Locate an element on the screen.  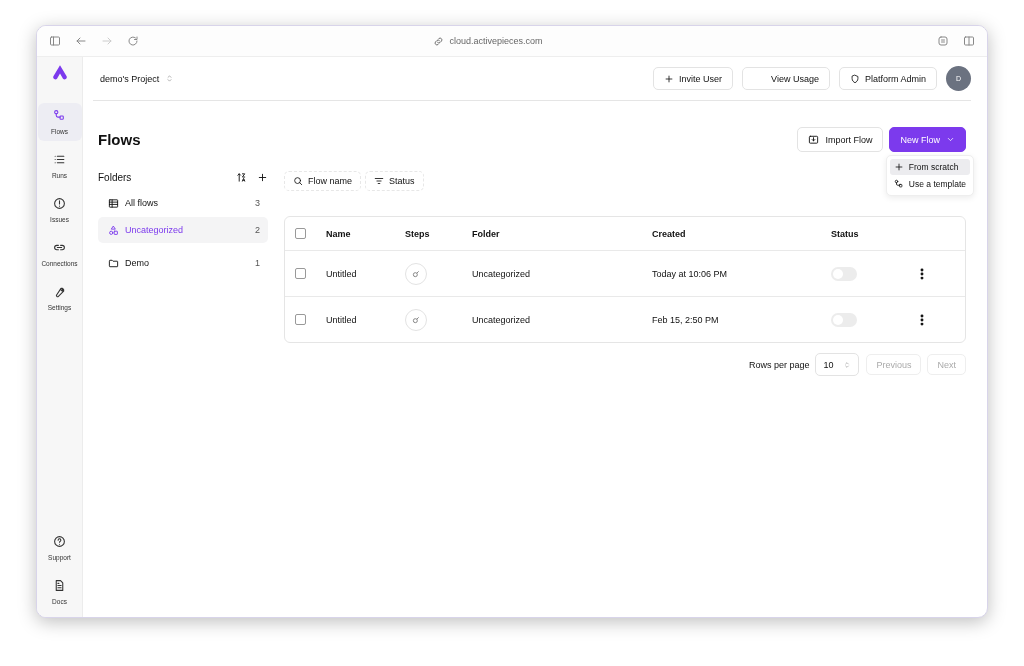
reload-icon is located at coordinates (133, 41).